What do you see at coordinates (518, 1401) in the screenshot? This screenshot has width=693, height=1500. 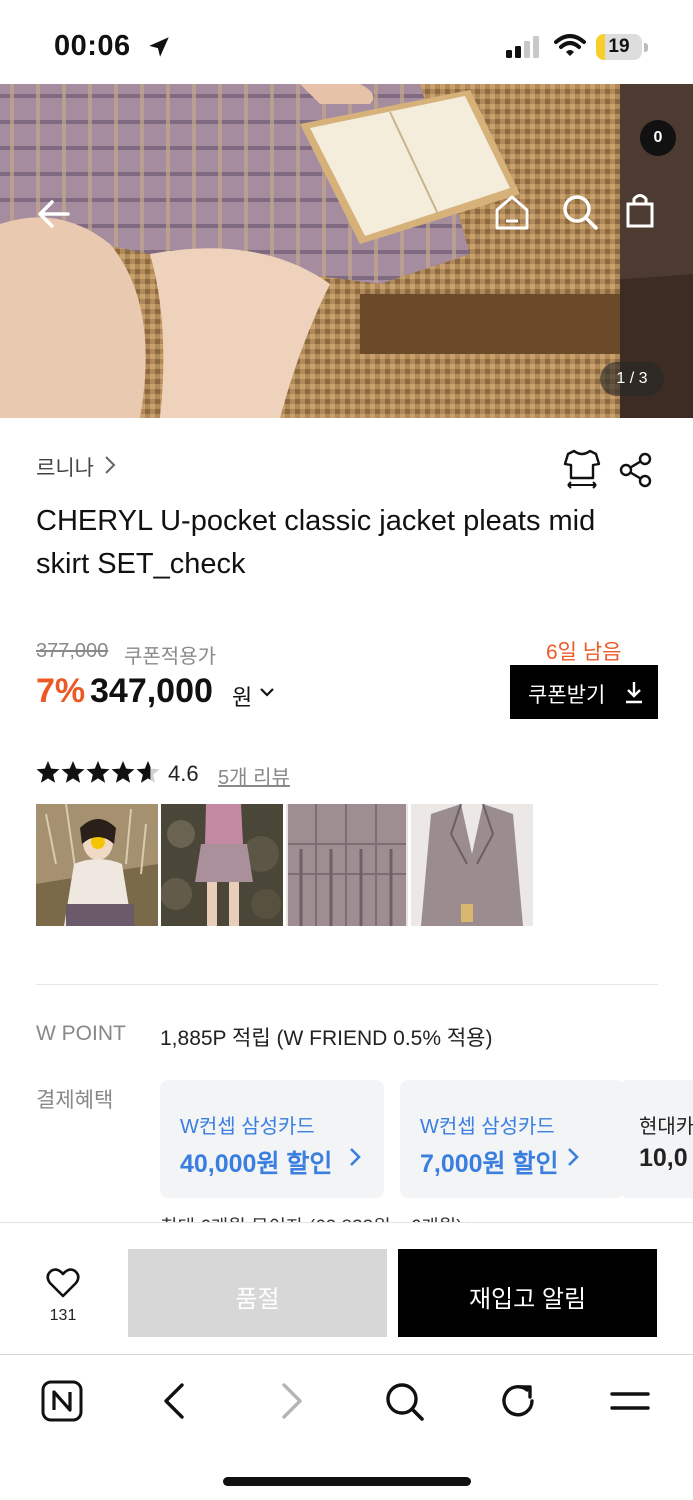 I see `reload-icon` at bounding box center [518, 1401].